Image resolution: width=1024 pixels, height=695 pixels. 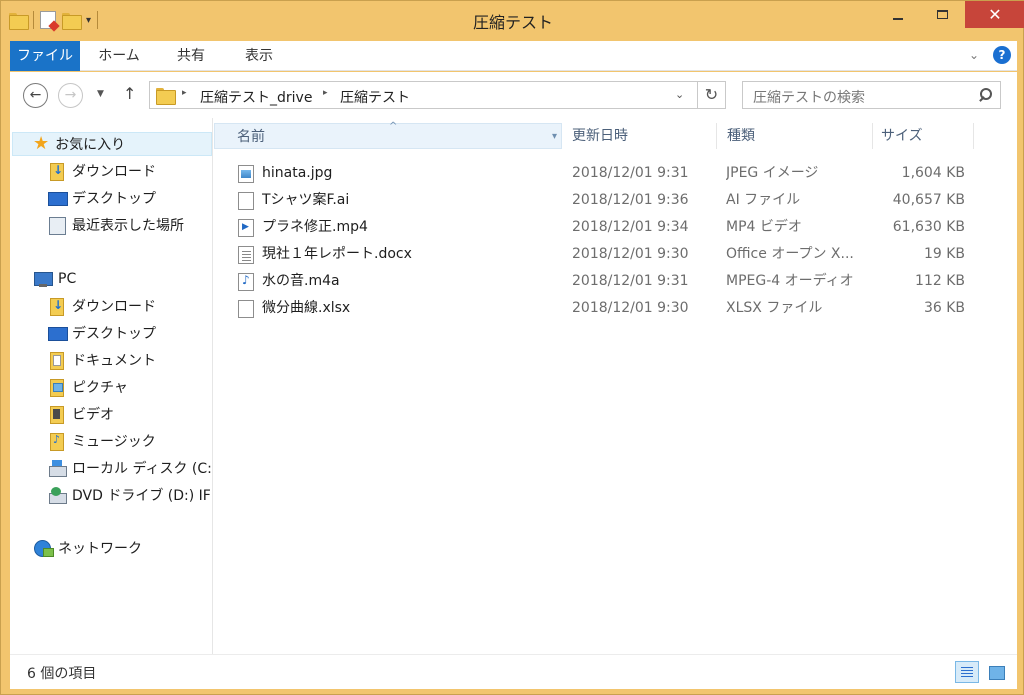 What do you see at coordinates (985, 95) in the screenshot?
I see `search-icon` at bounding box center [985, 95].